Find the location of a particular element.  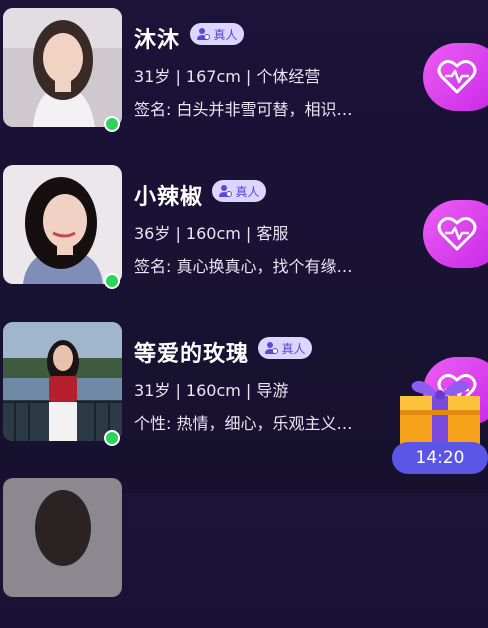

gift-widget: 14:20 is located at coordinates (440, 422).